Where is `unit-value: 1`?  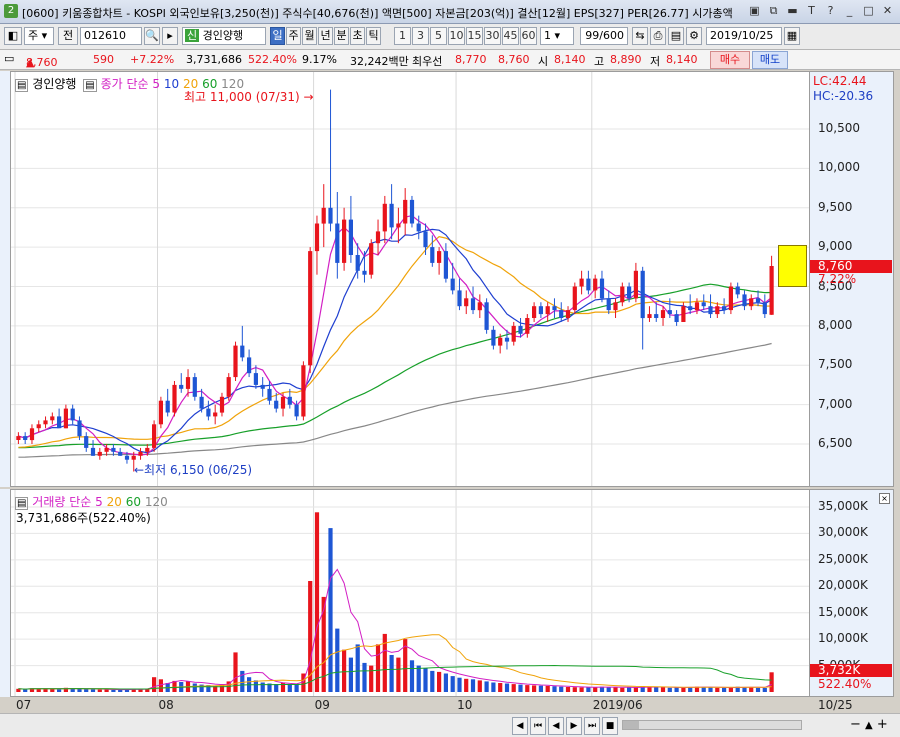
unit-value: 1 is located at coordinates (547, 35).